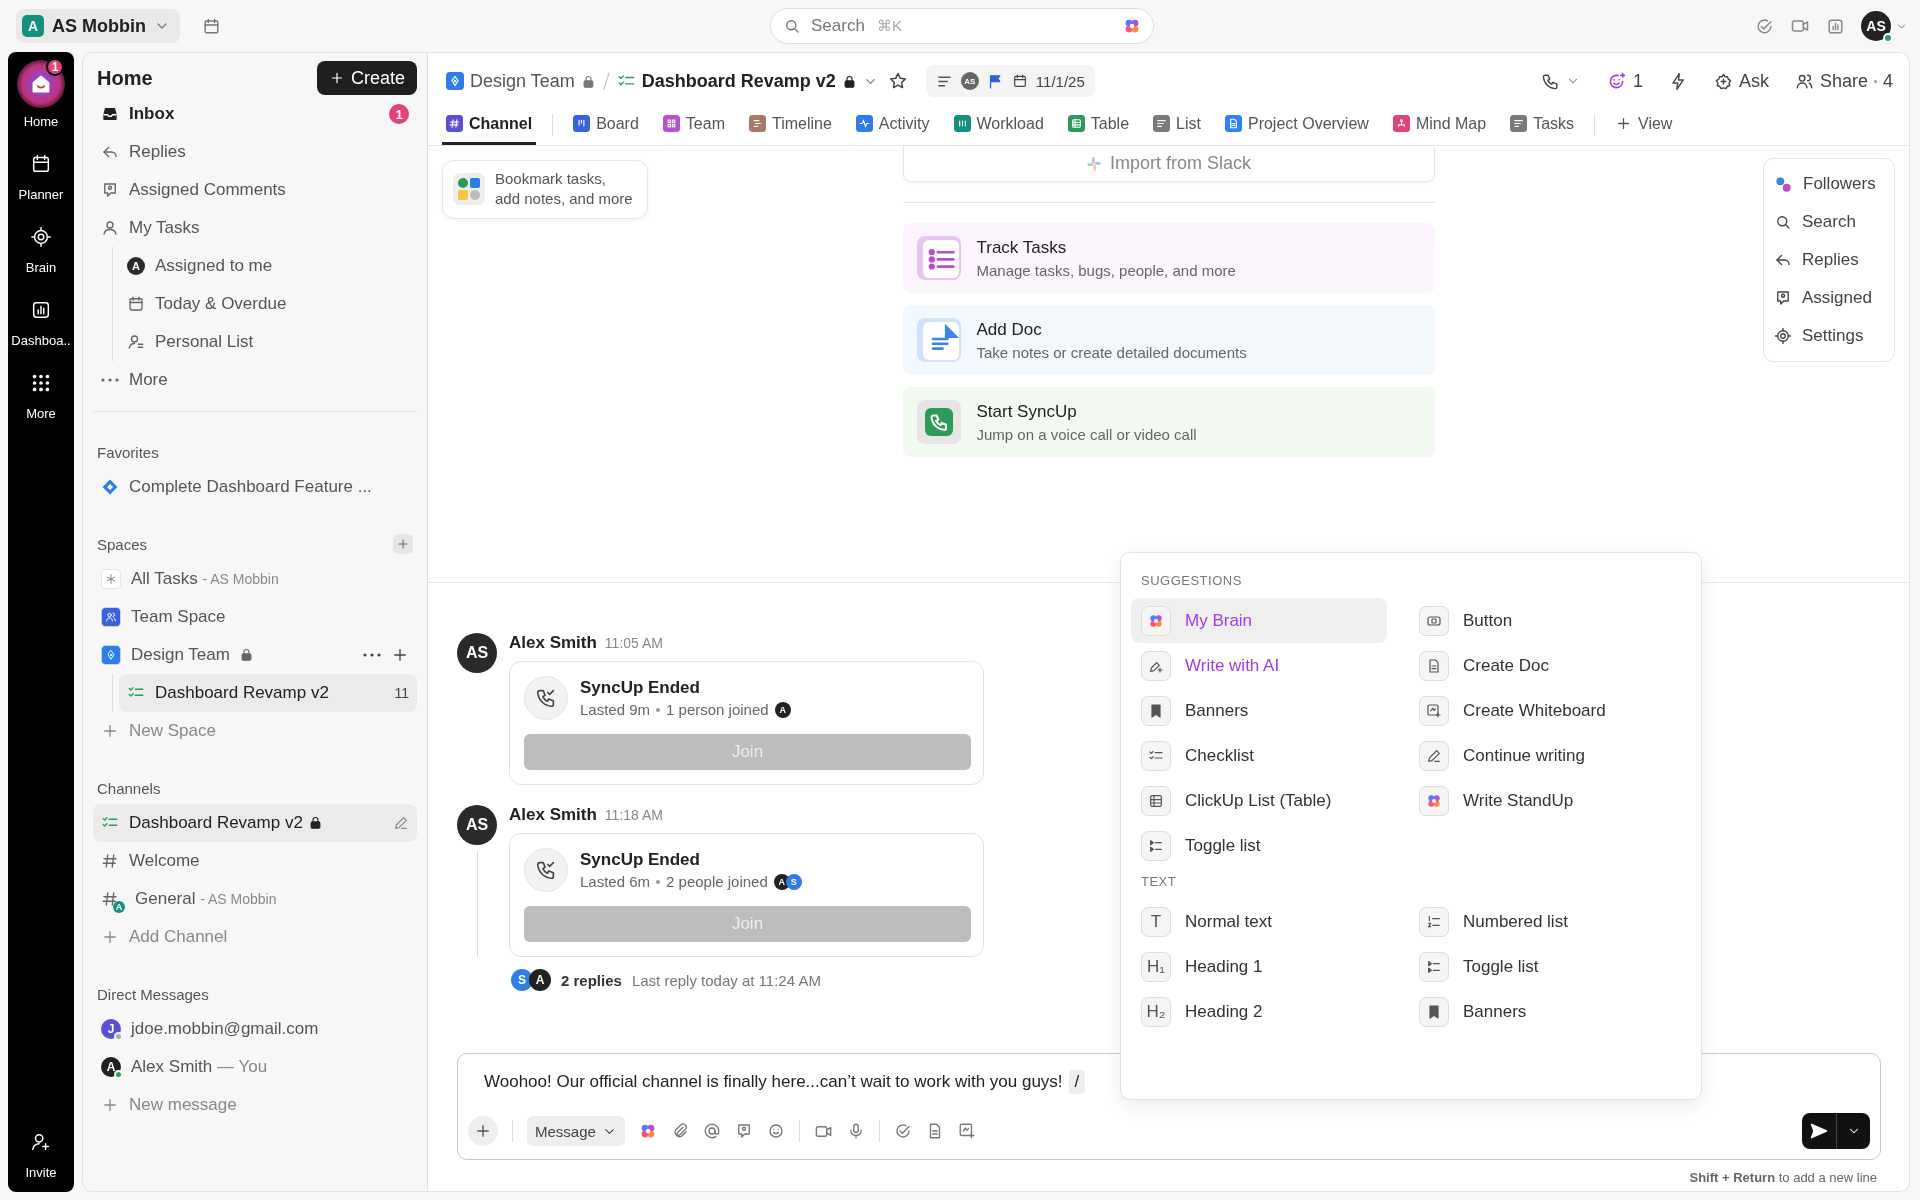 The width and height of the screenshot is (1920, 1200). Describe the element at coordinates (1537, 800) in the screenshot. I see `menu-item: Write StandUp` at that location.